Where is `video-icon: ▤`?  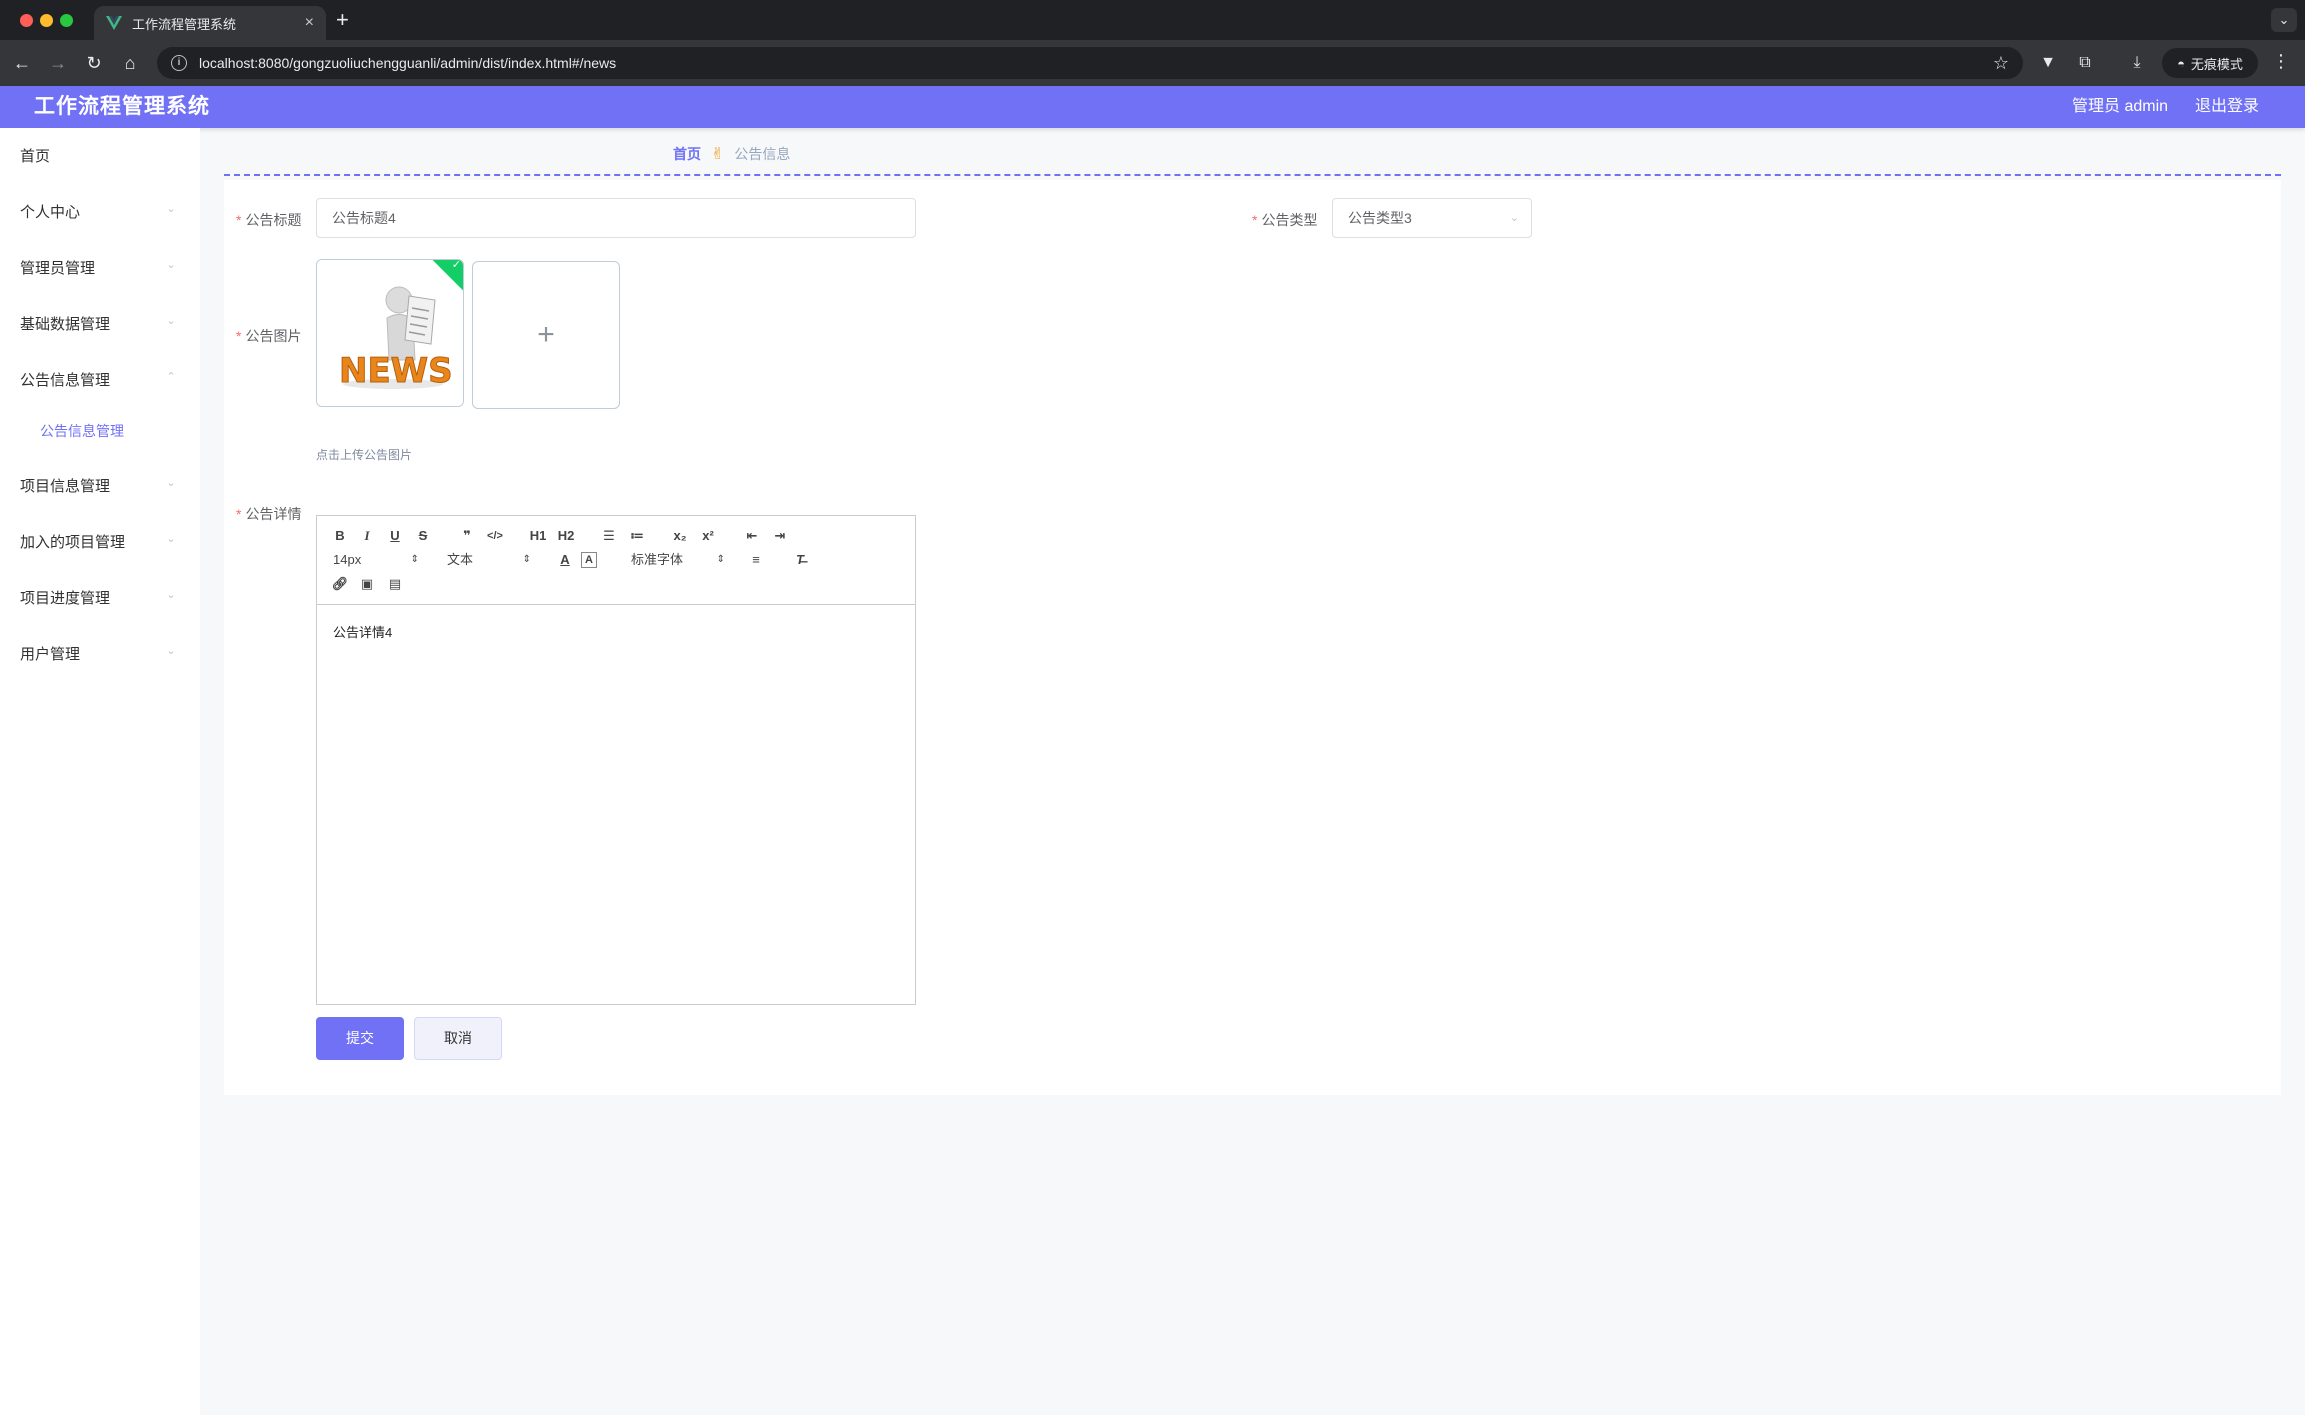 video-icon: ▤ is located at coordinates (395, 584).